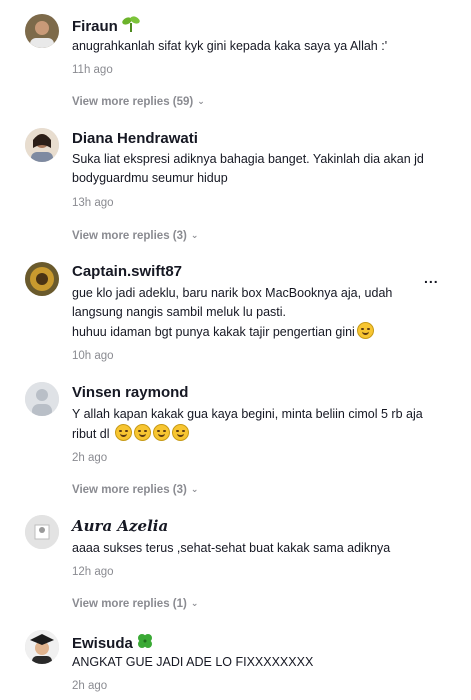 The image size is (471, 700). I want to click on comment-time: 12h ago, so click(93, 572).